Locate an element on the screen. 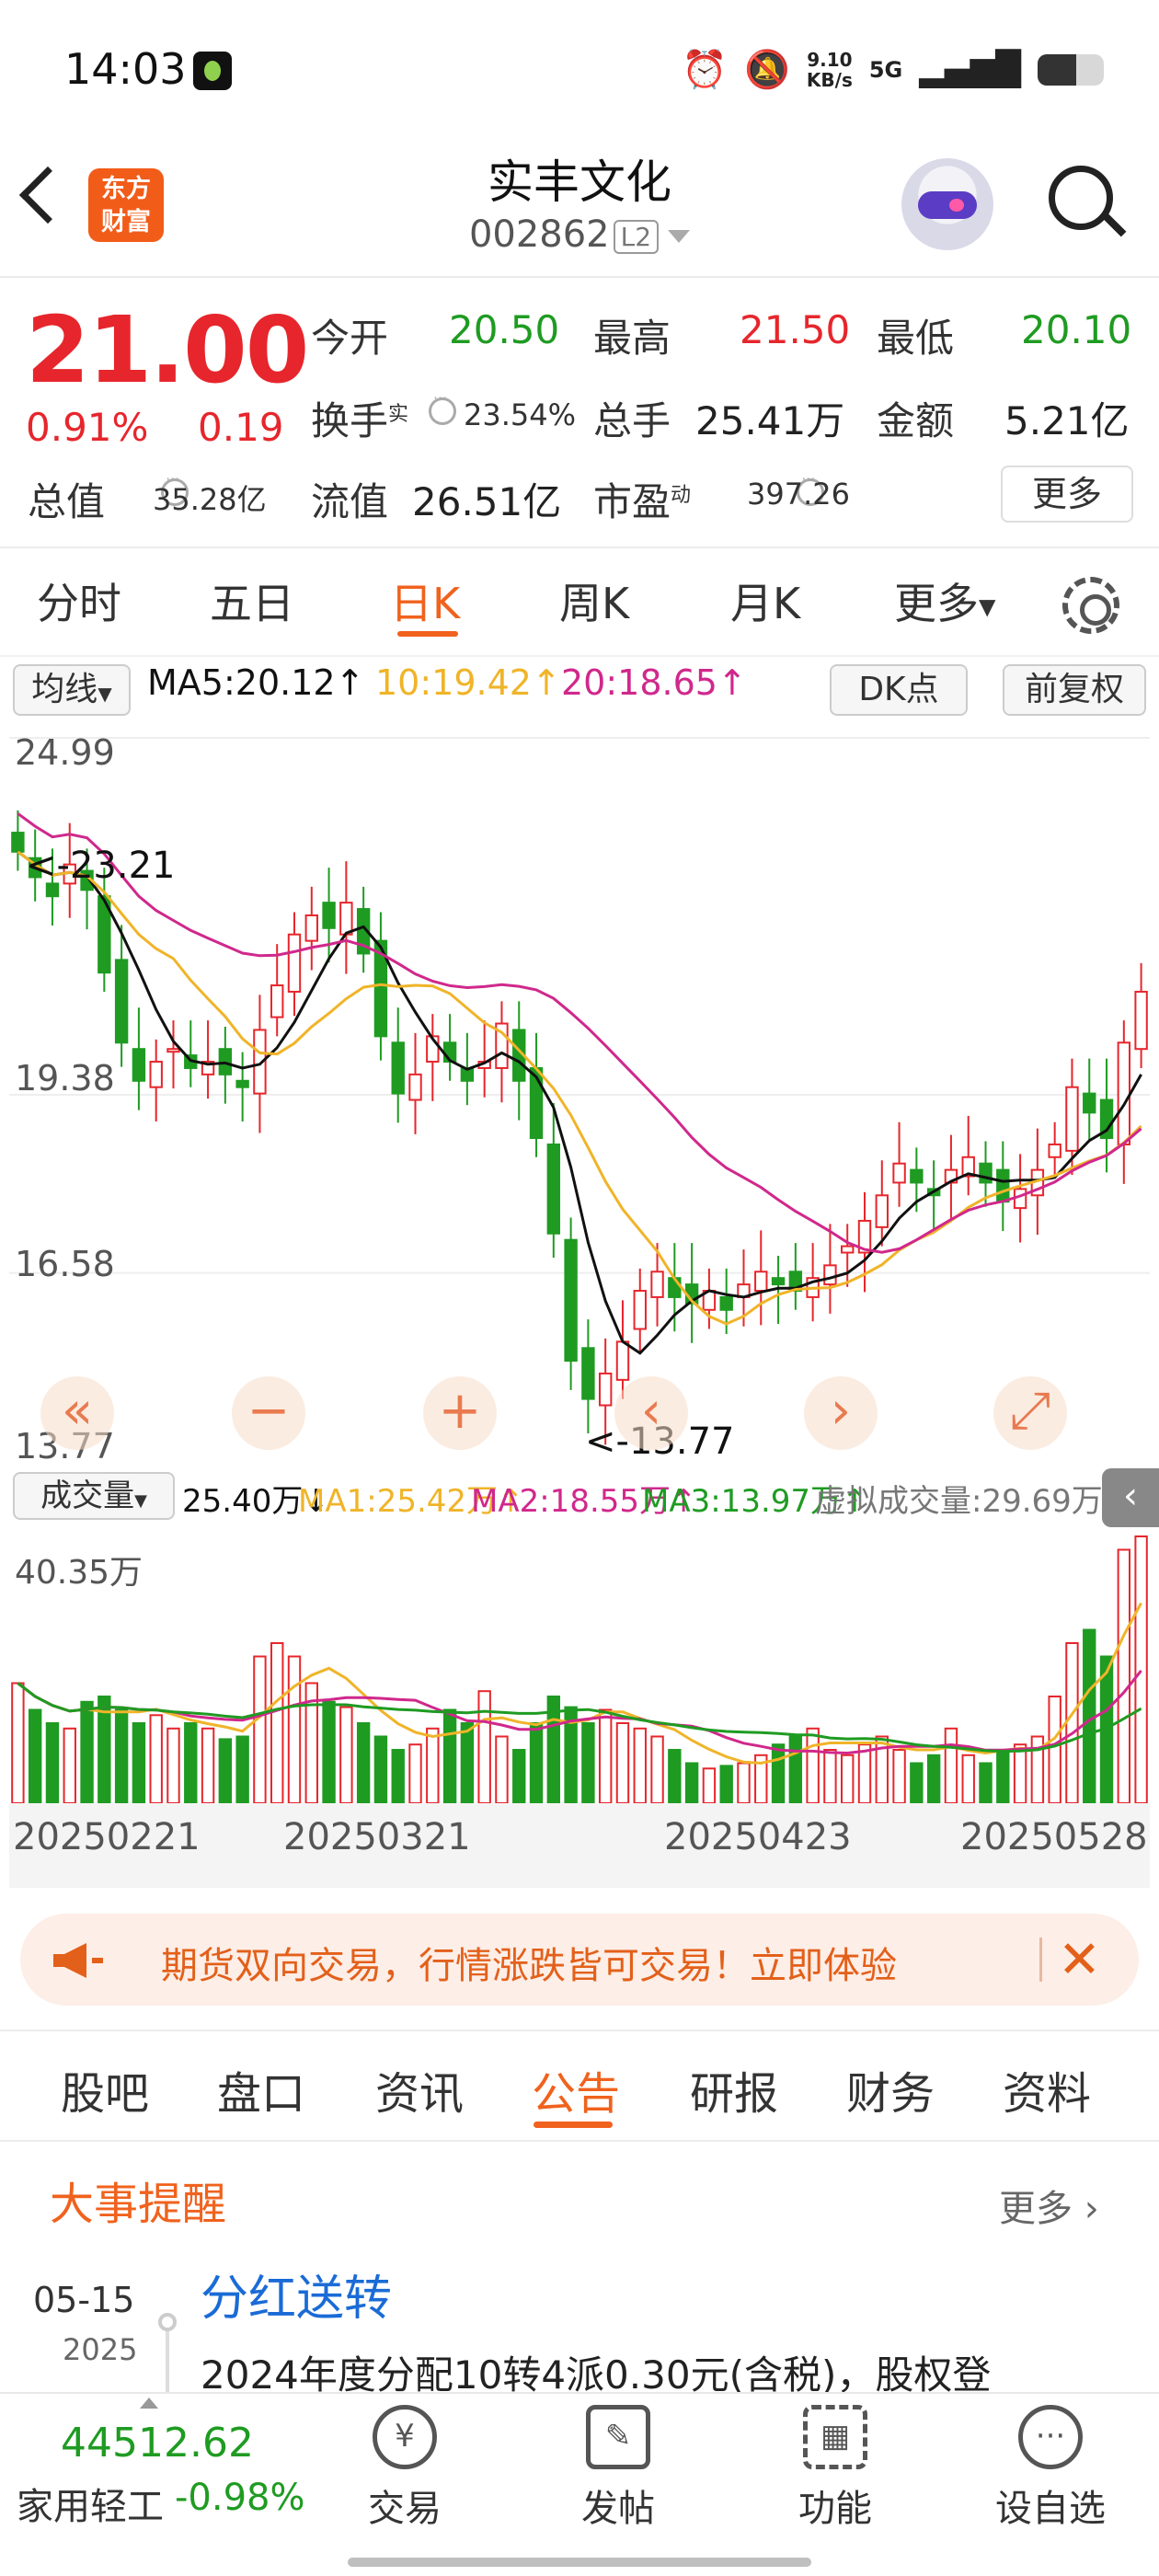 This screenshot has height=2576, width=1159. events-more-link: 更多 › is located at coordinates (1049, 2205).